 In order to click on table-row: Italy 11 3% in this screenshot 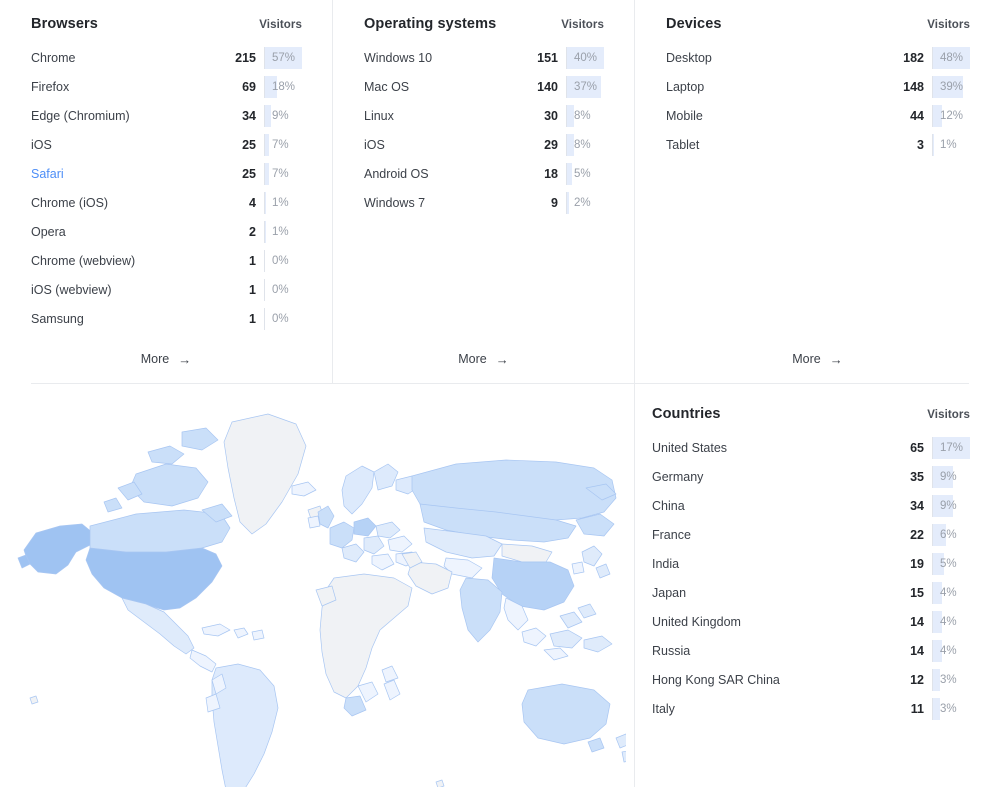, I will do `click(811, 708)`.